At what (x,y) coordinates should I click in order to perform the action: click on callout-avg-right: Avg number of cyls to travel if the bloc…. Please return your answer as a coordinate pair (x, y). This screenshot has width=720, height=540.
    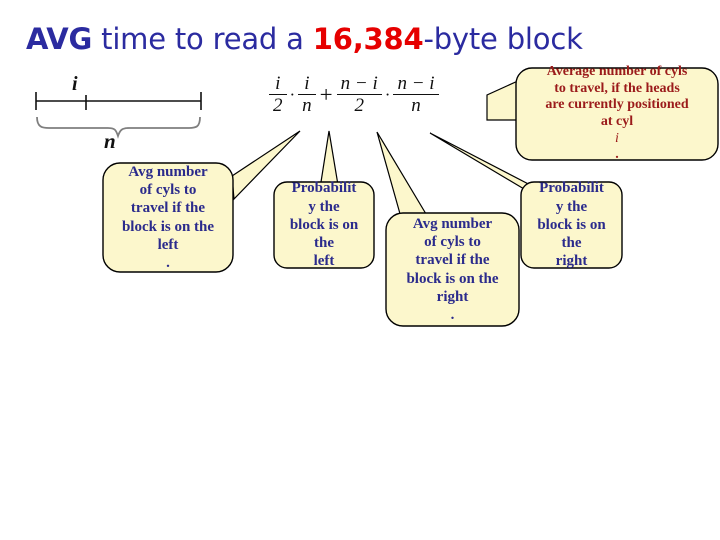
    Looking at the image, I should click on (452, 269).